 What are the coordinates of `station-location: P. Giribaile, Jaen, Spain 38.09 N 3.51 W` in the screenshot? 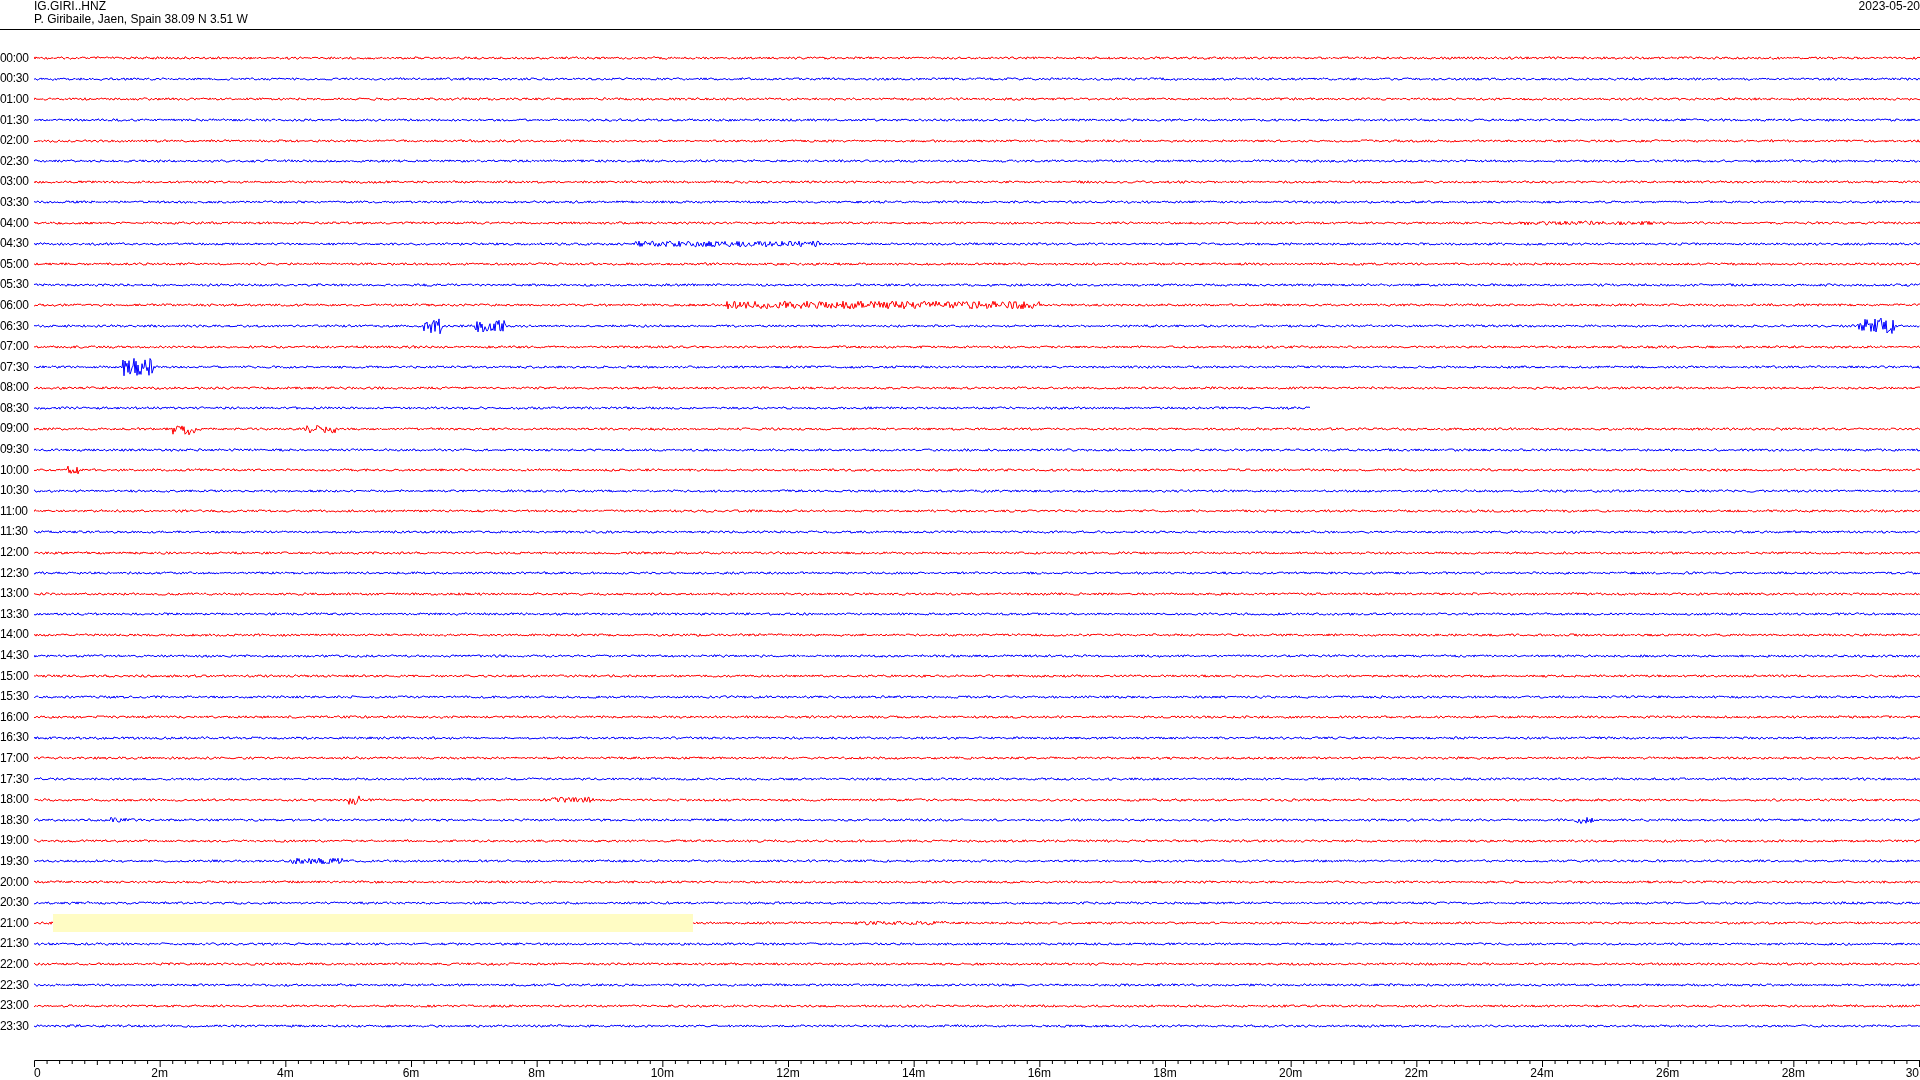 It's located at (141, 19).